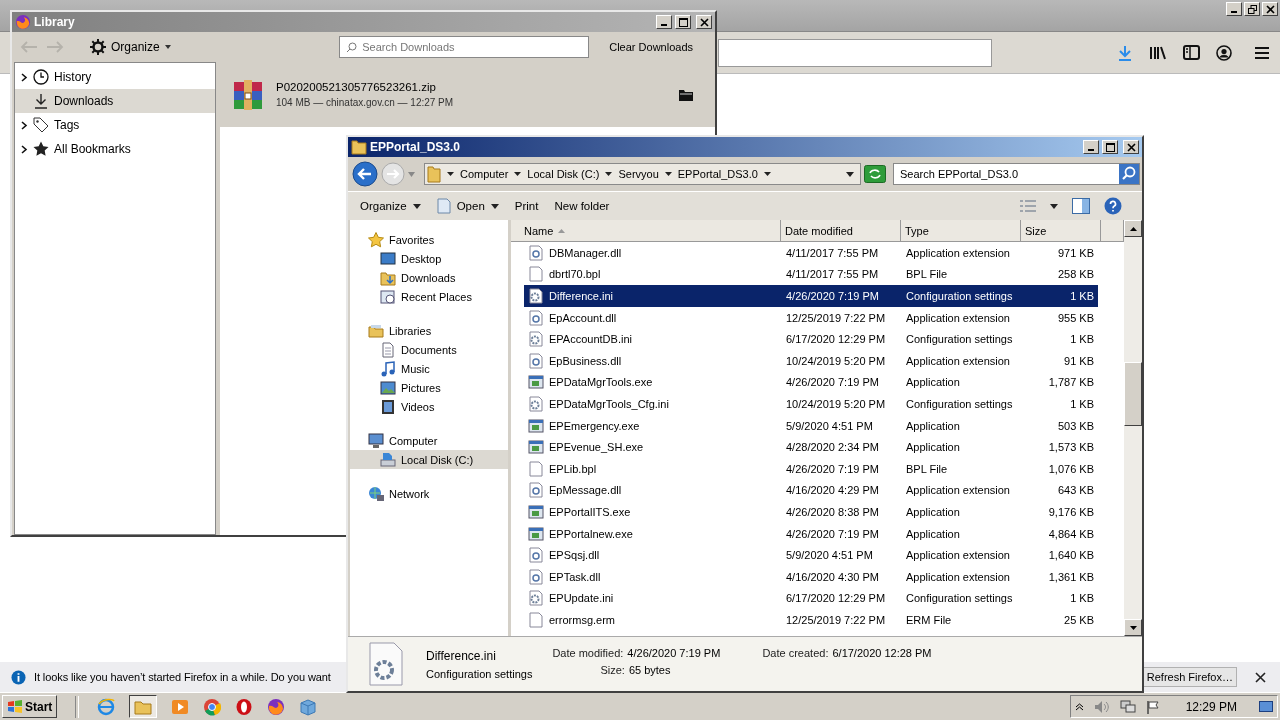 The image size is (1280, 720). What do you see at coordinates (1211, 706) in the screenshot?
I see `clock: 12:29 PM` at bounding box center [1211, 706].